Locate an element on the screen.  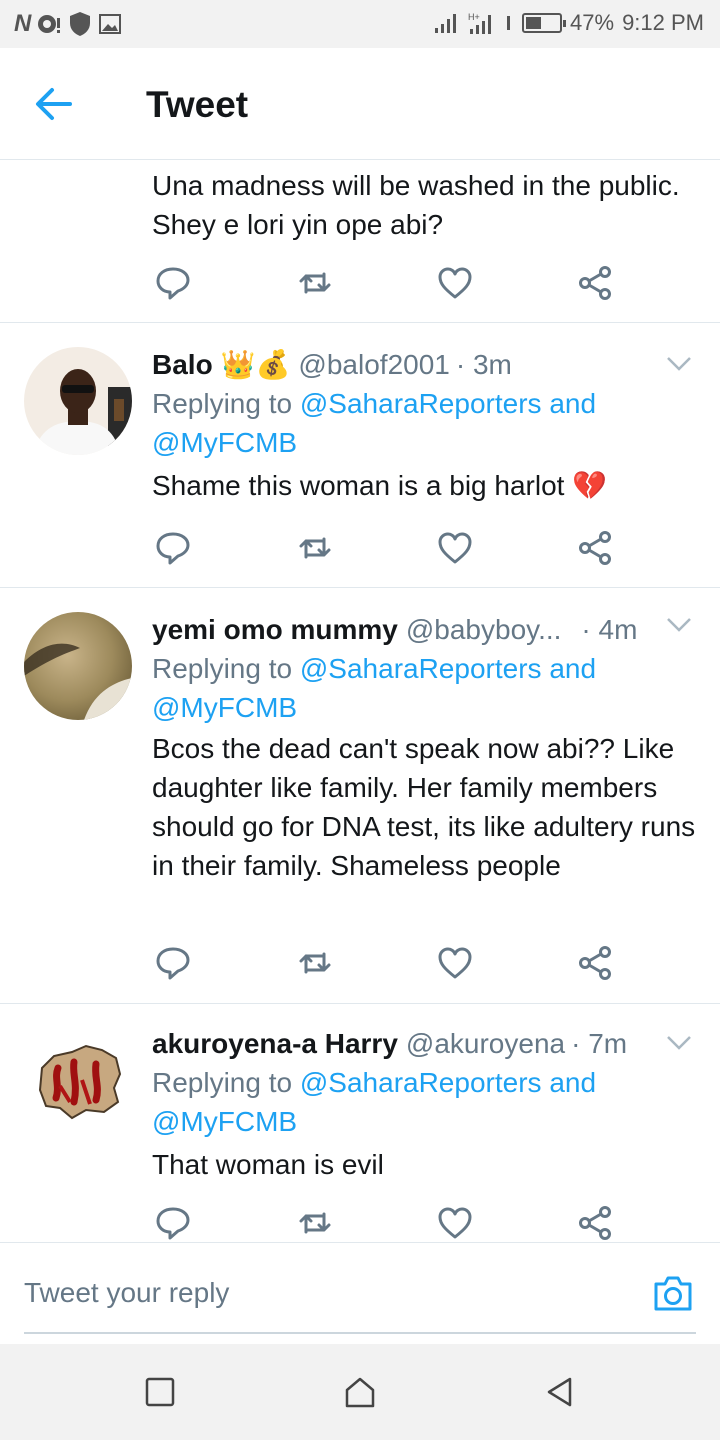
signal-data-icon: H+ is located at coordinates (480, 23).